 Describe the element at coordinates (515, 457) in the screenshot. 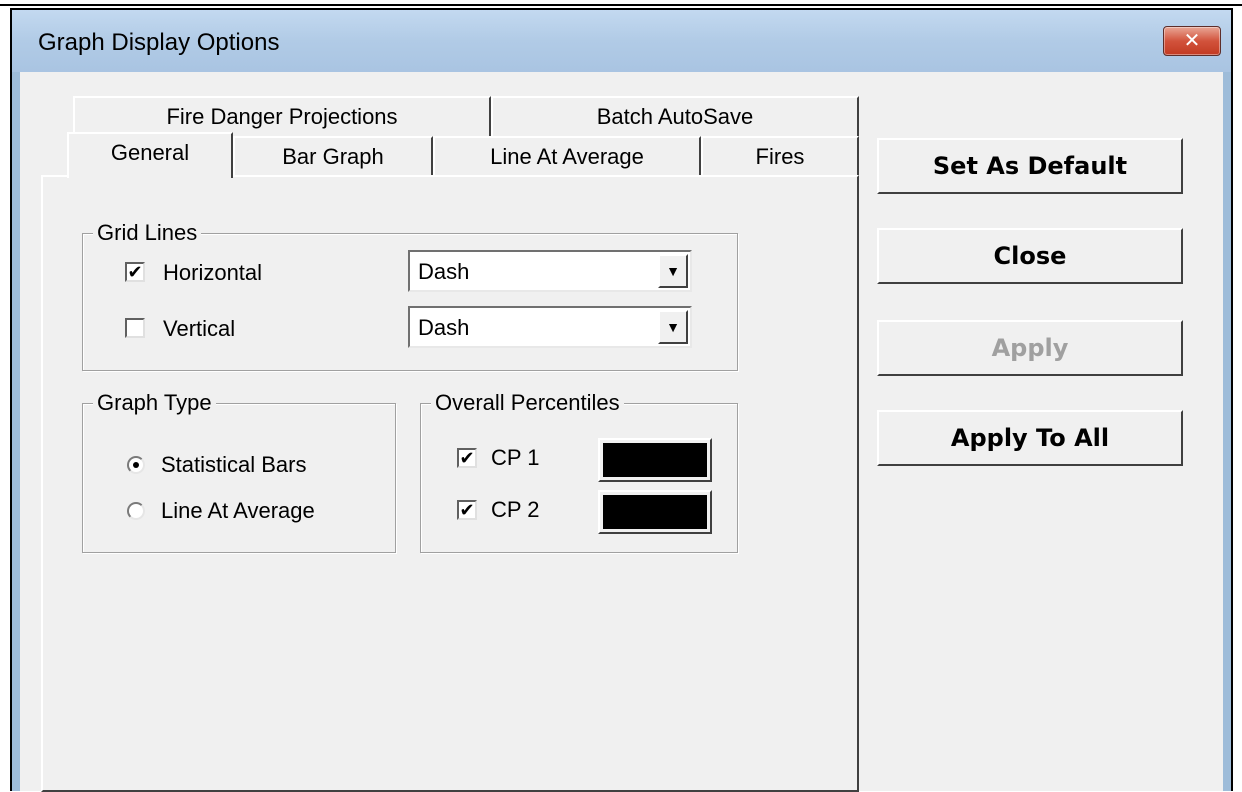

I see `cp1-label: CP 1` at that location.